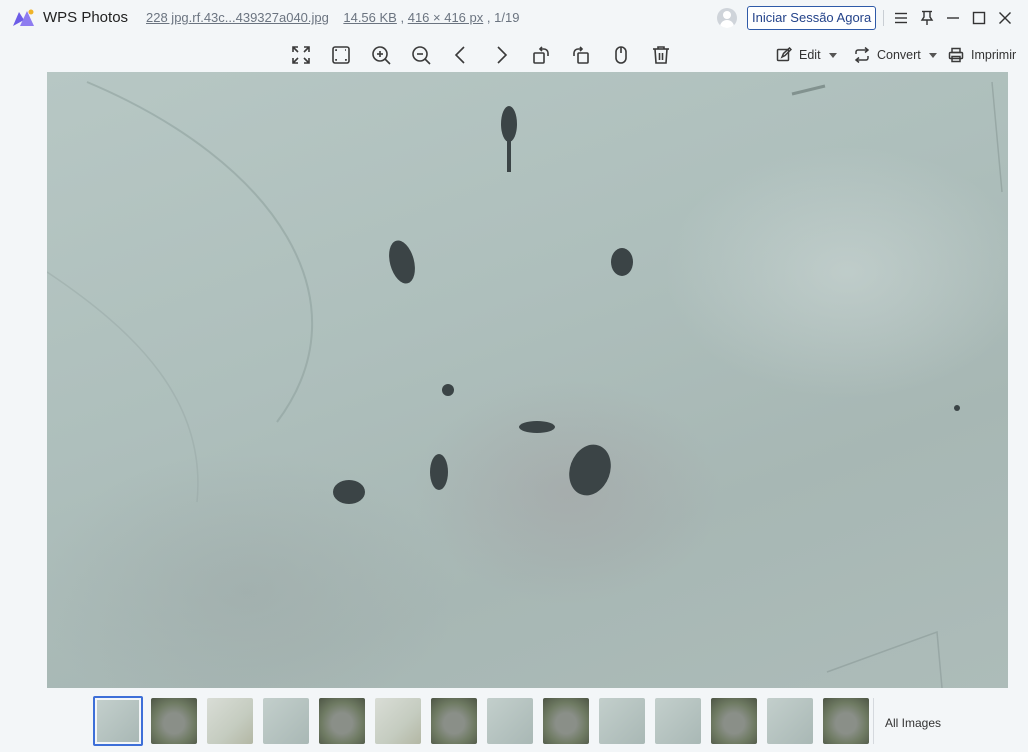  What do you see at coordinates (873, 721) in the screenshot?
I see `thumbnail-divider` at bounding box center [873, 721].